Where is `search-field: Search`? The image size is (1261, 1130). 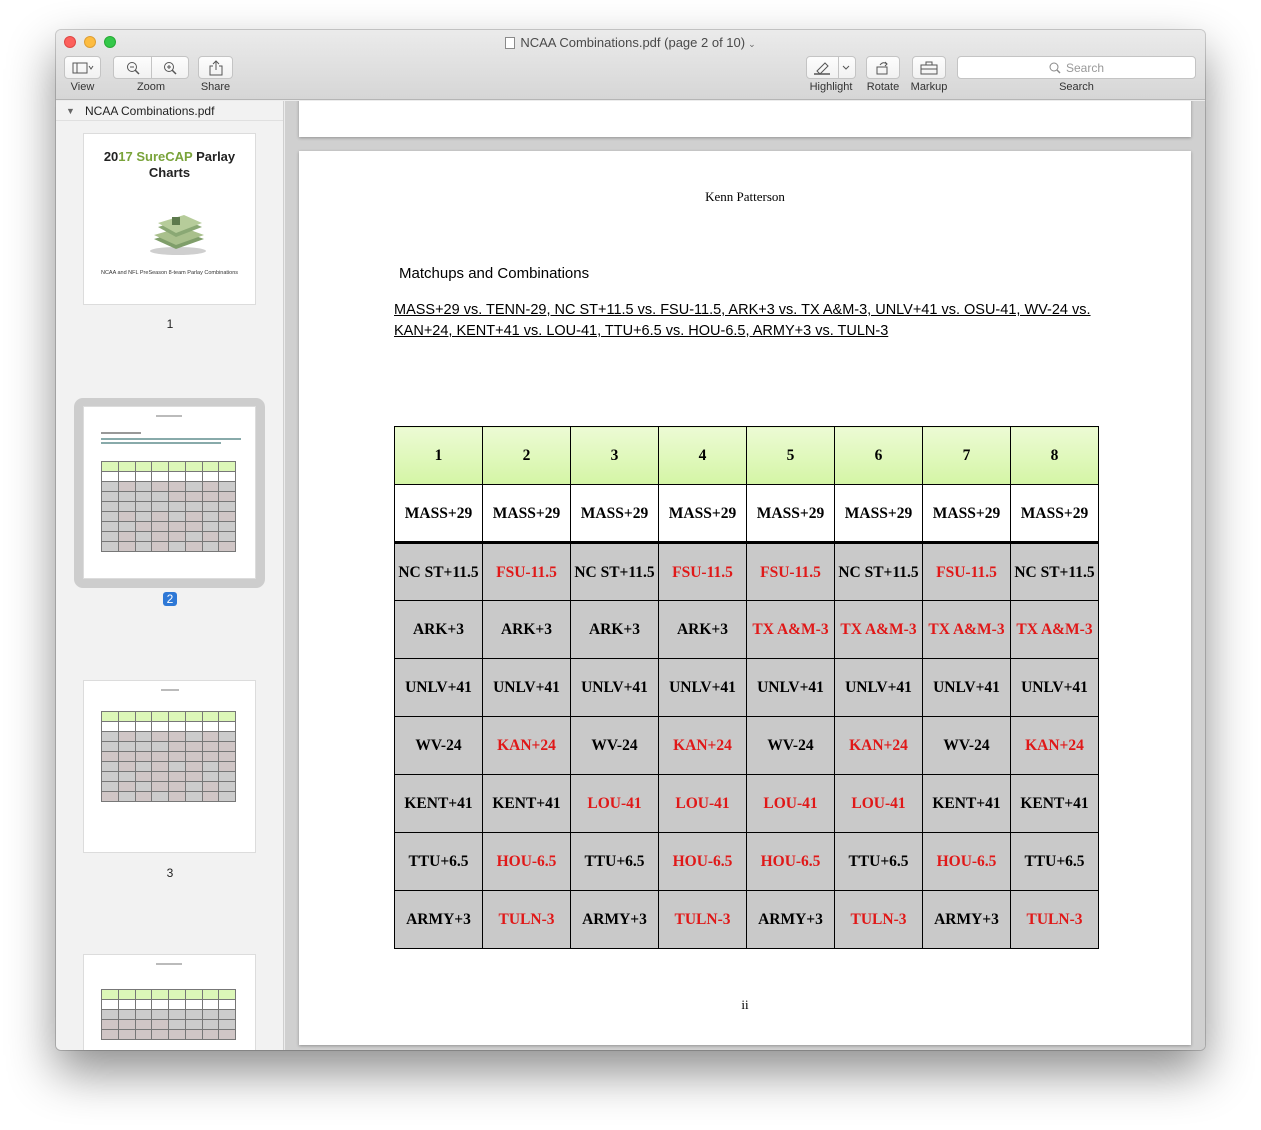
search-field: Search is located at coordinates (1076, 67).